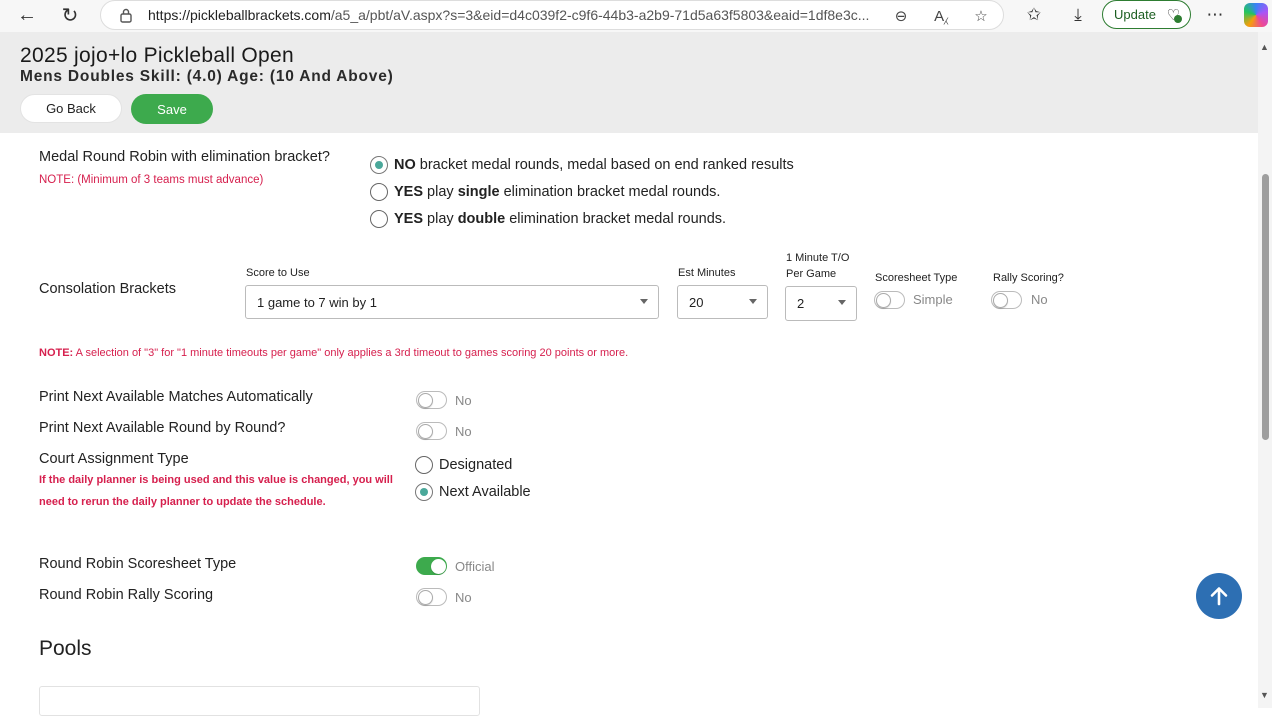  What do you see at coordinates (1034, 15) in the screenshot?
I see `favorites-icon: ✩` at bounding box center [1034, 15].